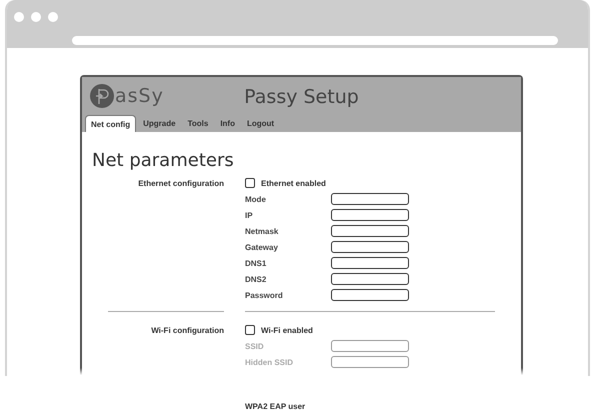 This screenshot has width=595, height=415. What do you see at coordinates (255, 346) in the screenshot?
I see `field-label: SSID` at bounding box center [255, 346].